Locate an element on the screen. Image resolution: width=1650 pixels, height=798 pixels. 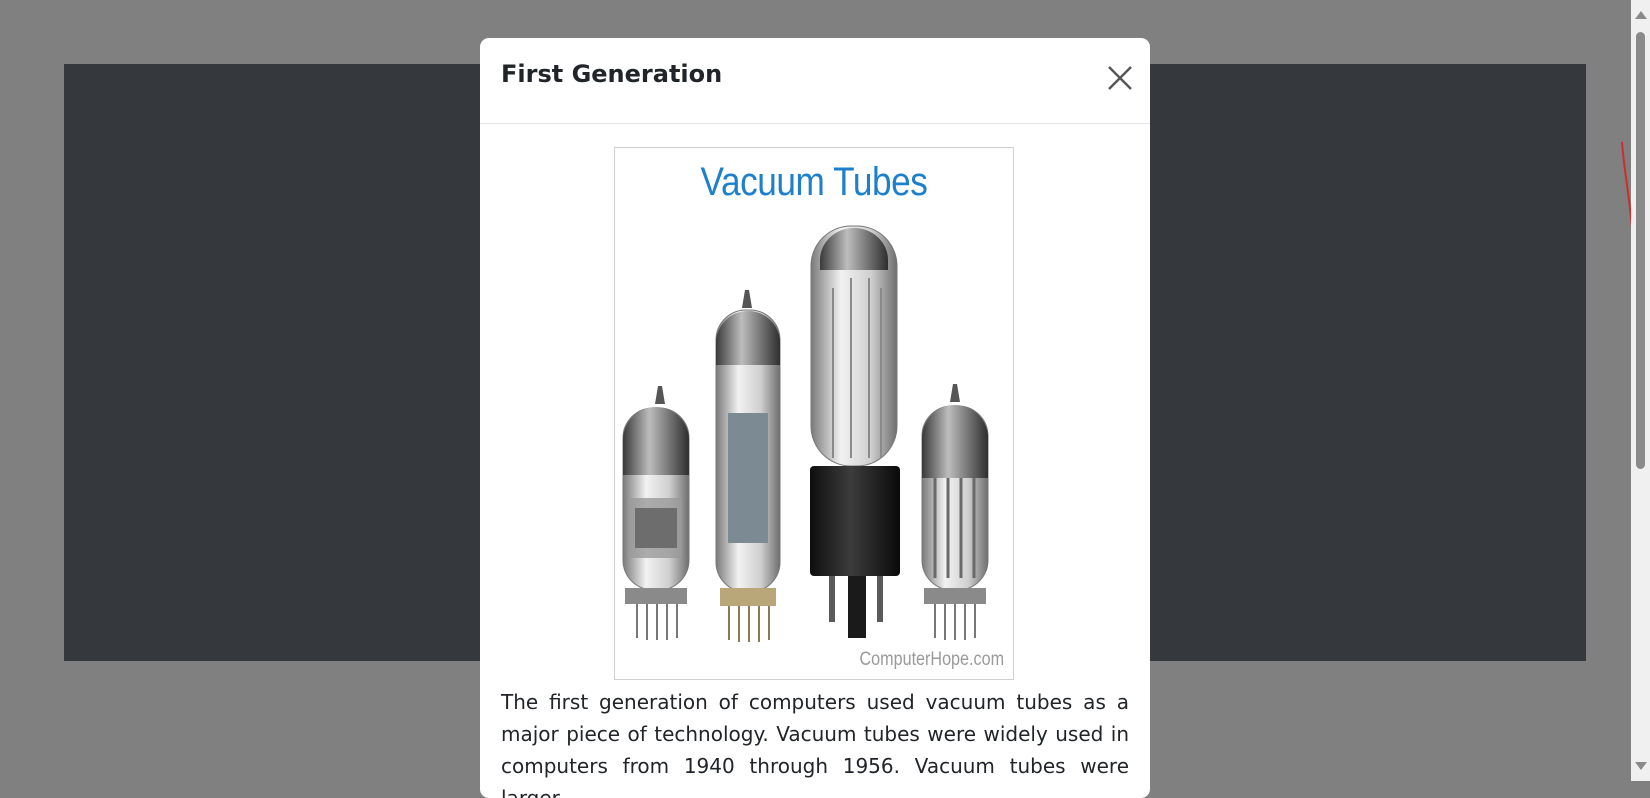
close-icon is located at coordinates (1120, 78).